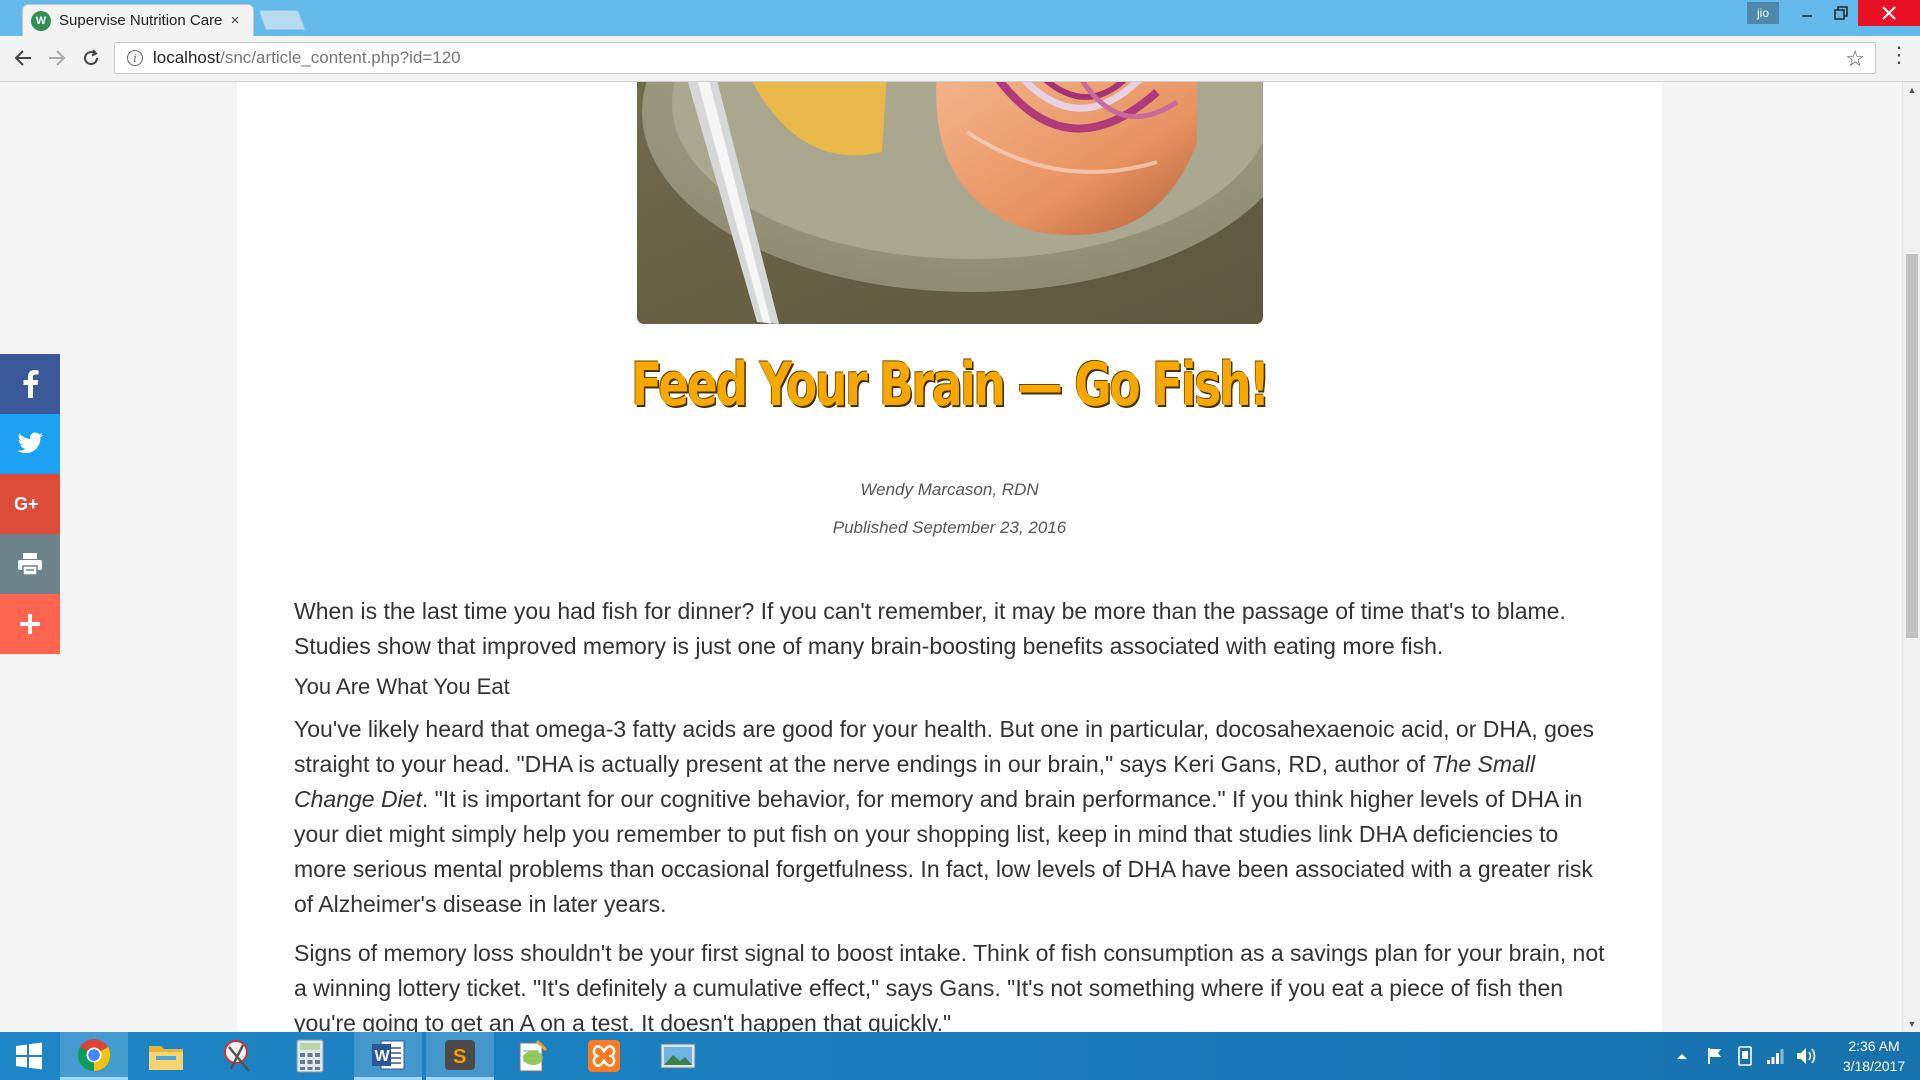 The height and width of the screenshot is (1080, 1920). I want to click on tab-title: Supervise Nutrition Care, so click(141, 20).